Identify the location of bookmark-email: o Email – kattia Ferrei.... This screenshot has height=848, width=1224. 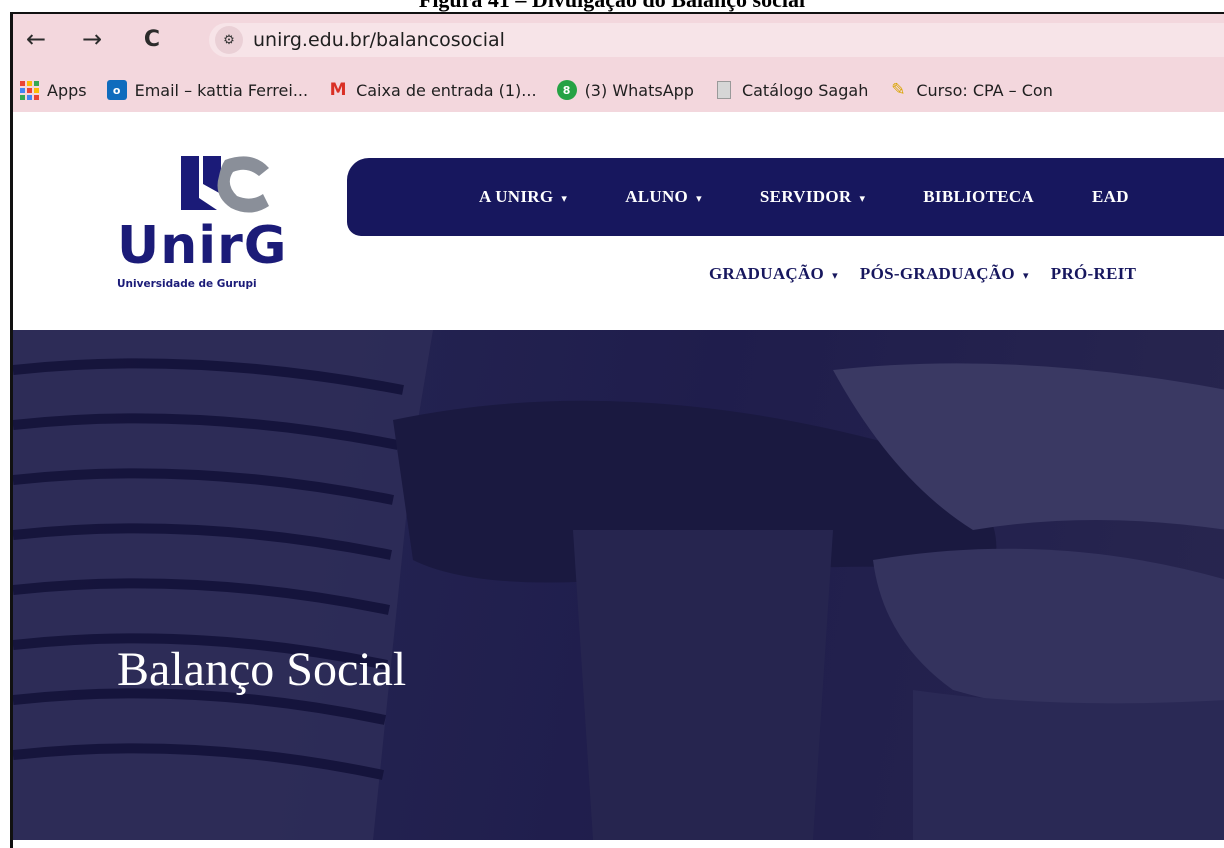
(207, 90).